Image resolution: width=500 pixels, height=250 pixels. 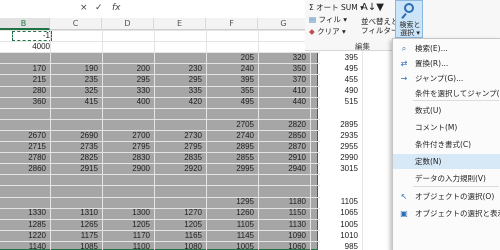 I want to click on cell: 2995, so click(x=228, y=168).